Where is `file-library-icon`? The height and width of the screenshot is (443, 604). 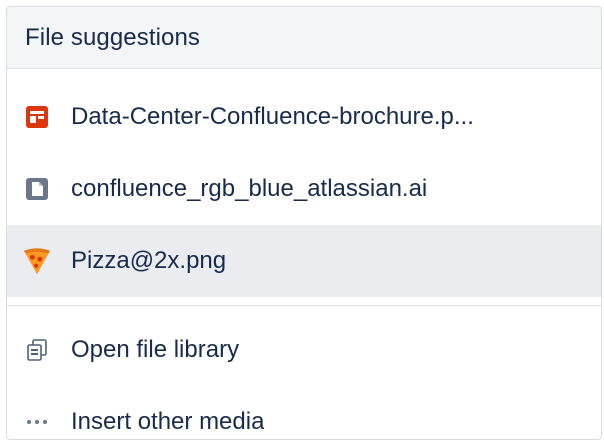
file-library-icon is located at coordinates (37, 350).